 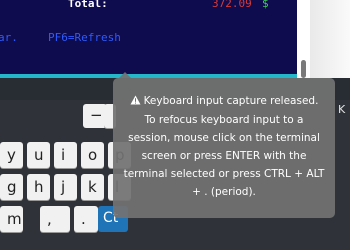 What do you see at coordinates (135, 102) in the screenshot?
I see `warning-icon` at bounding box center [135, 102].